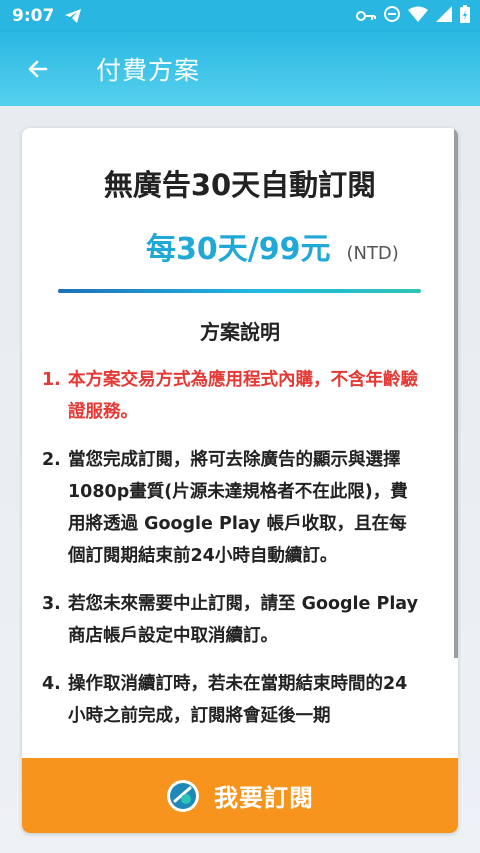  I want to click on status-icons, so click(413, 16).